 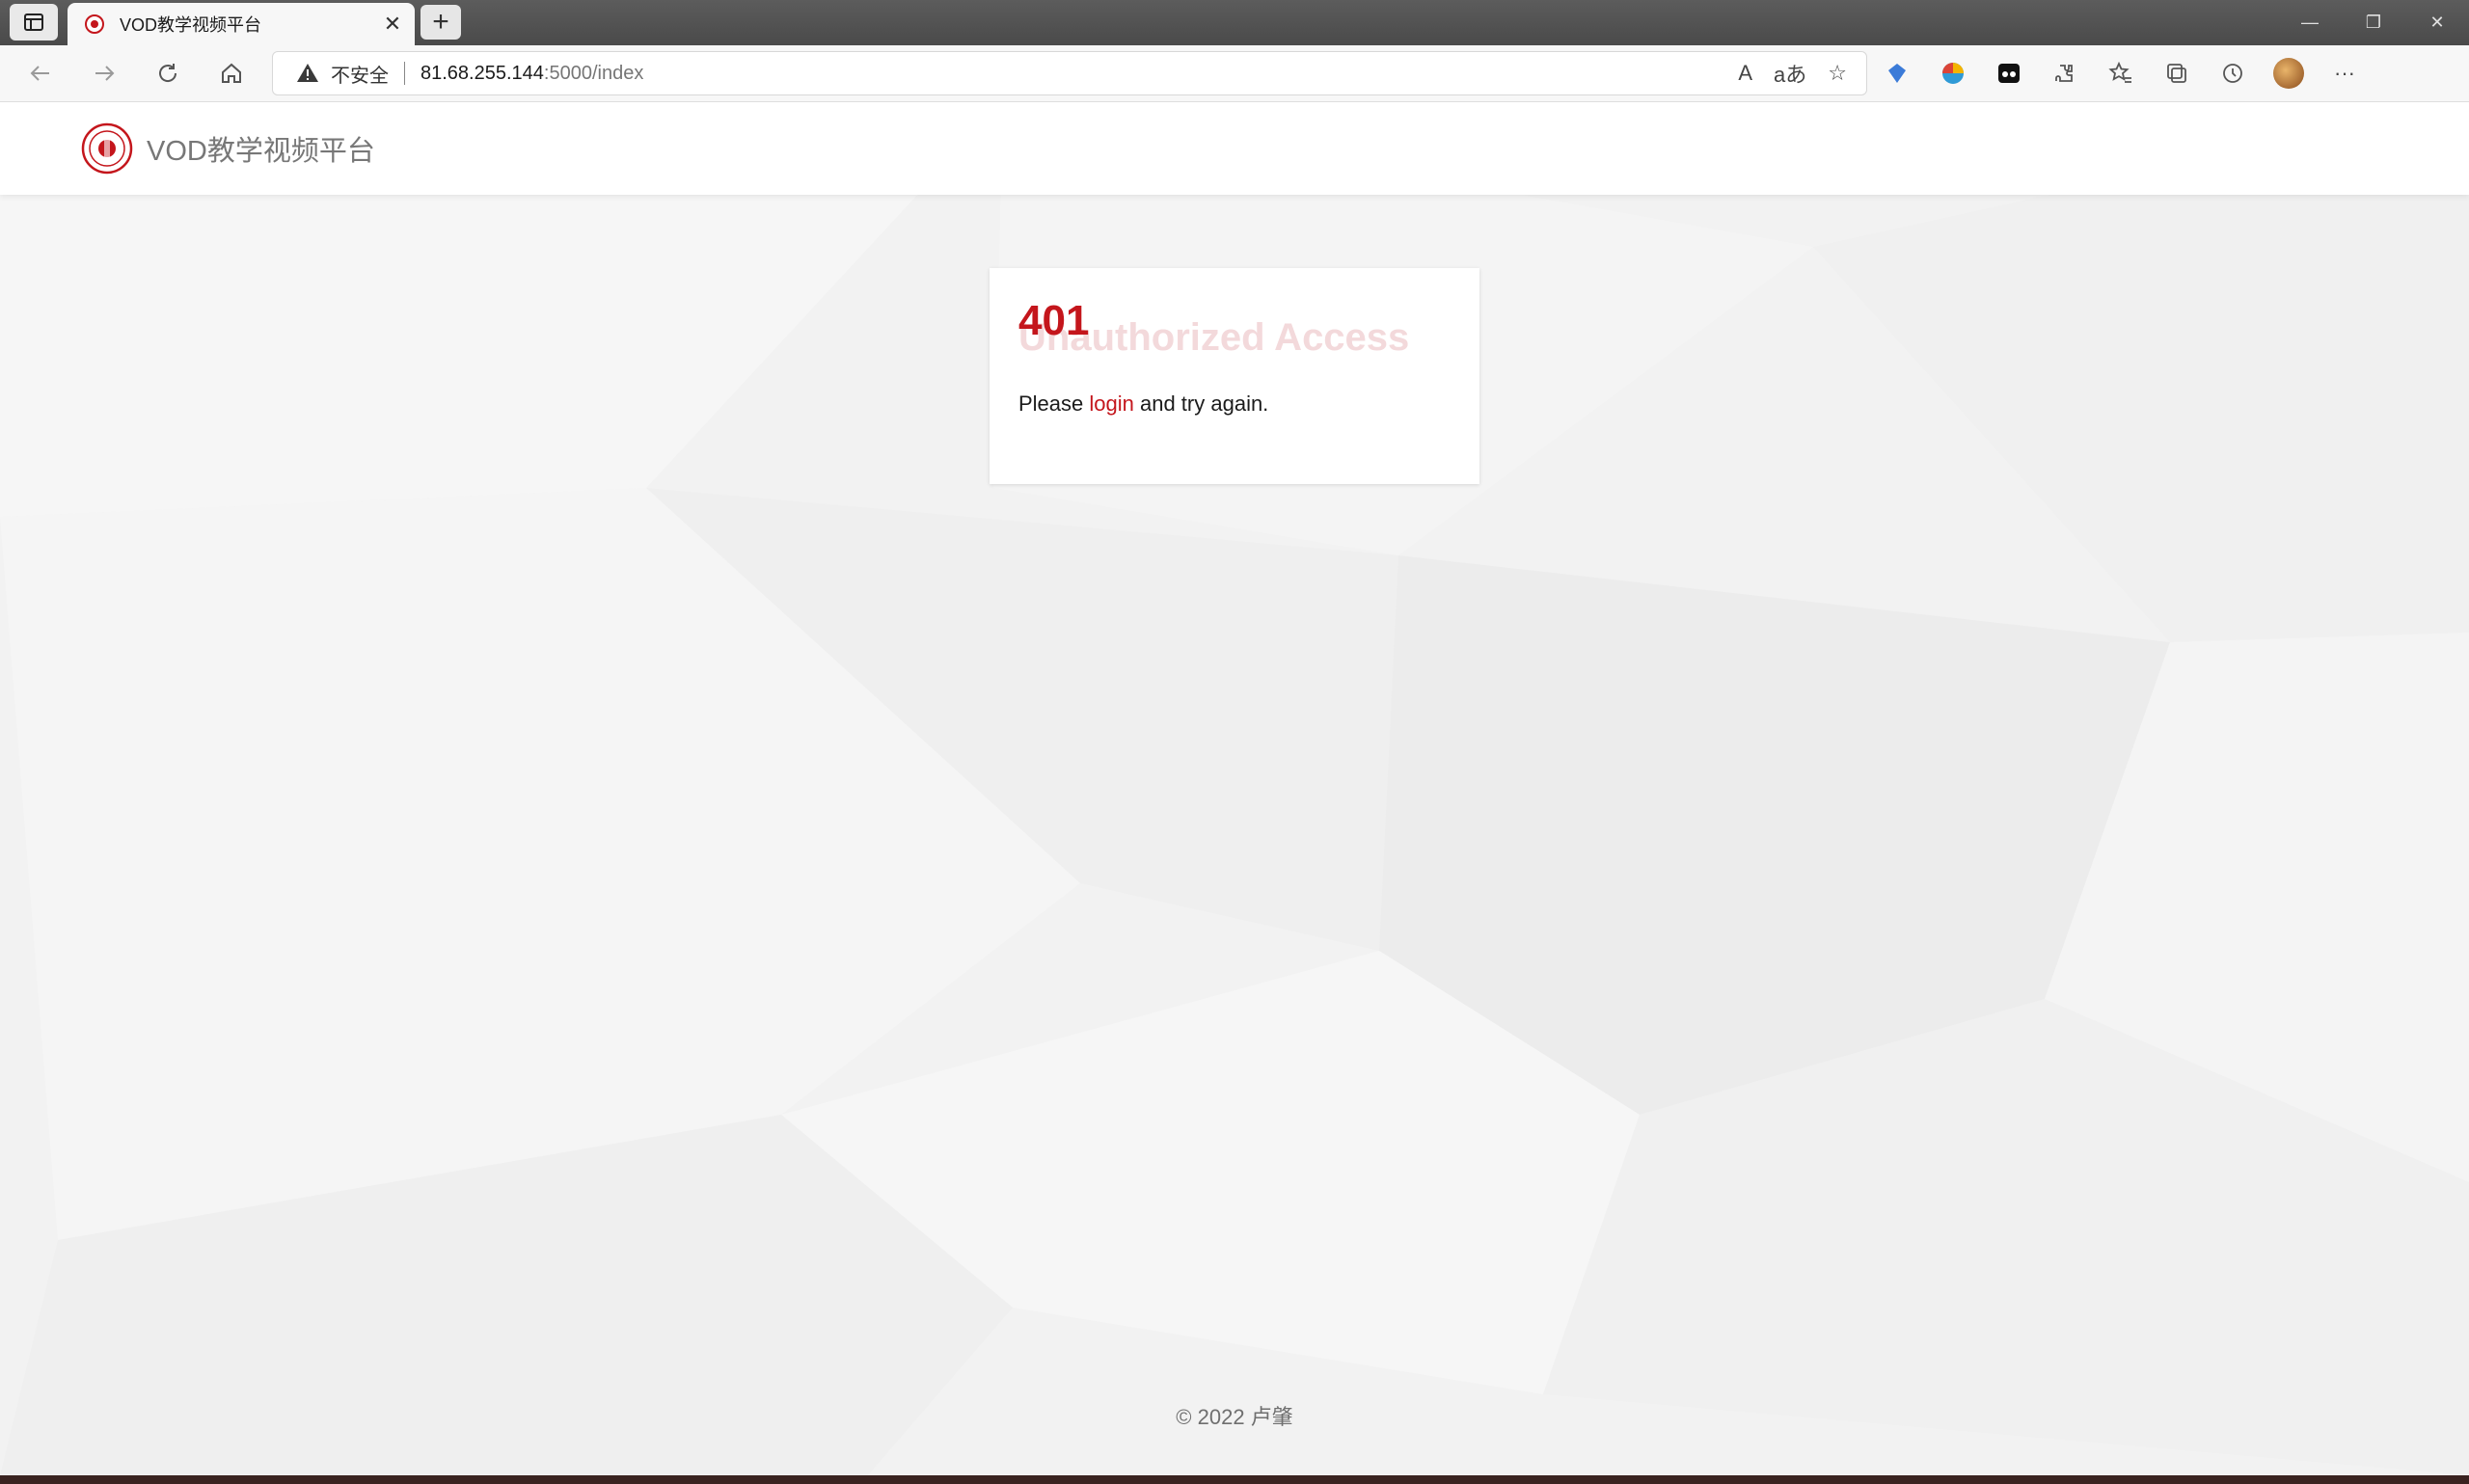 I want to click on minimize-button: —, so click(x=2310, y=22).